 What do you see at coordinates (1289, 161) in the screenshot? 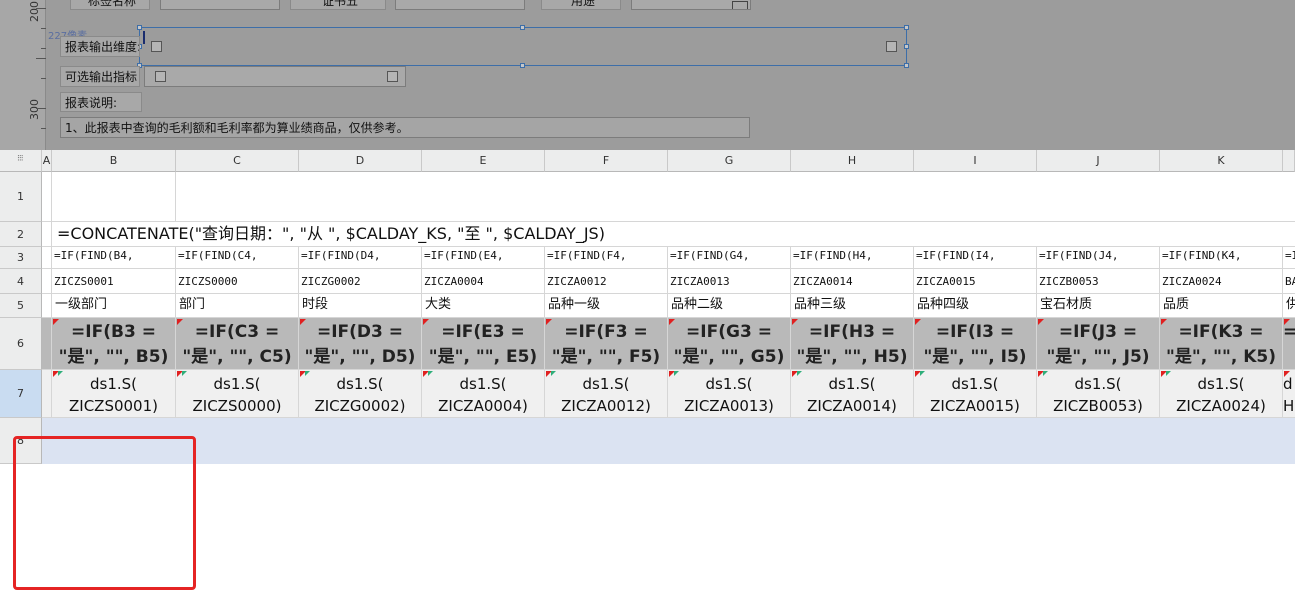
I see `column-header-partial` at bounding box center [1289, 161].